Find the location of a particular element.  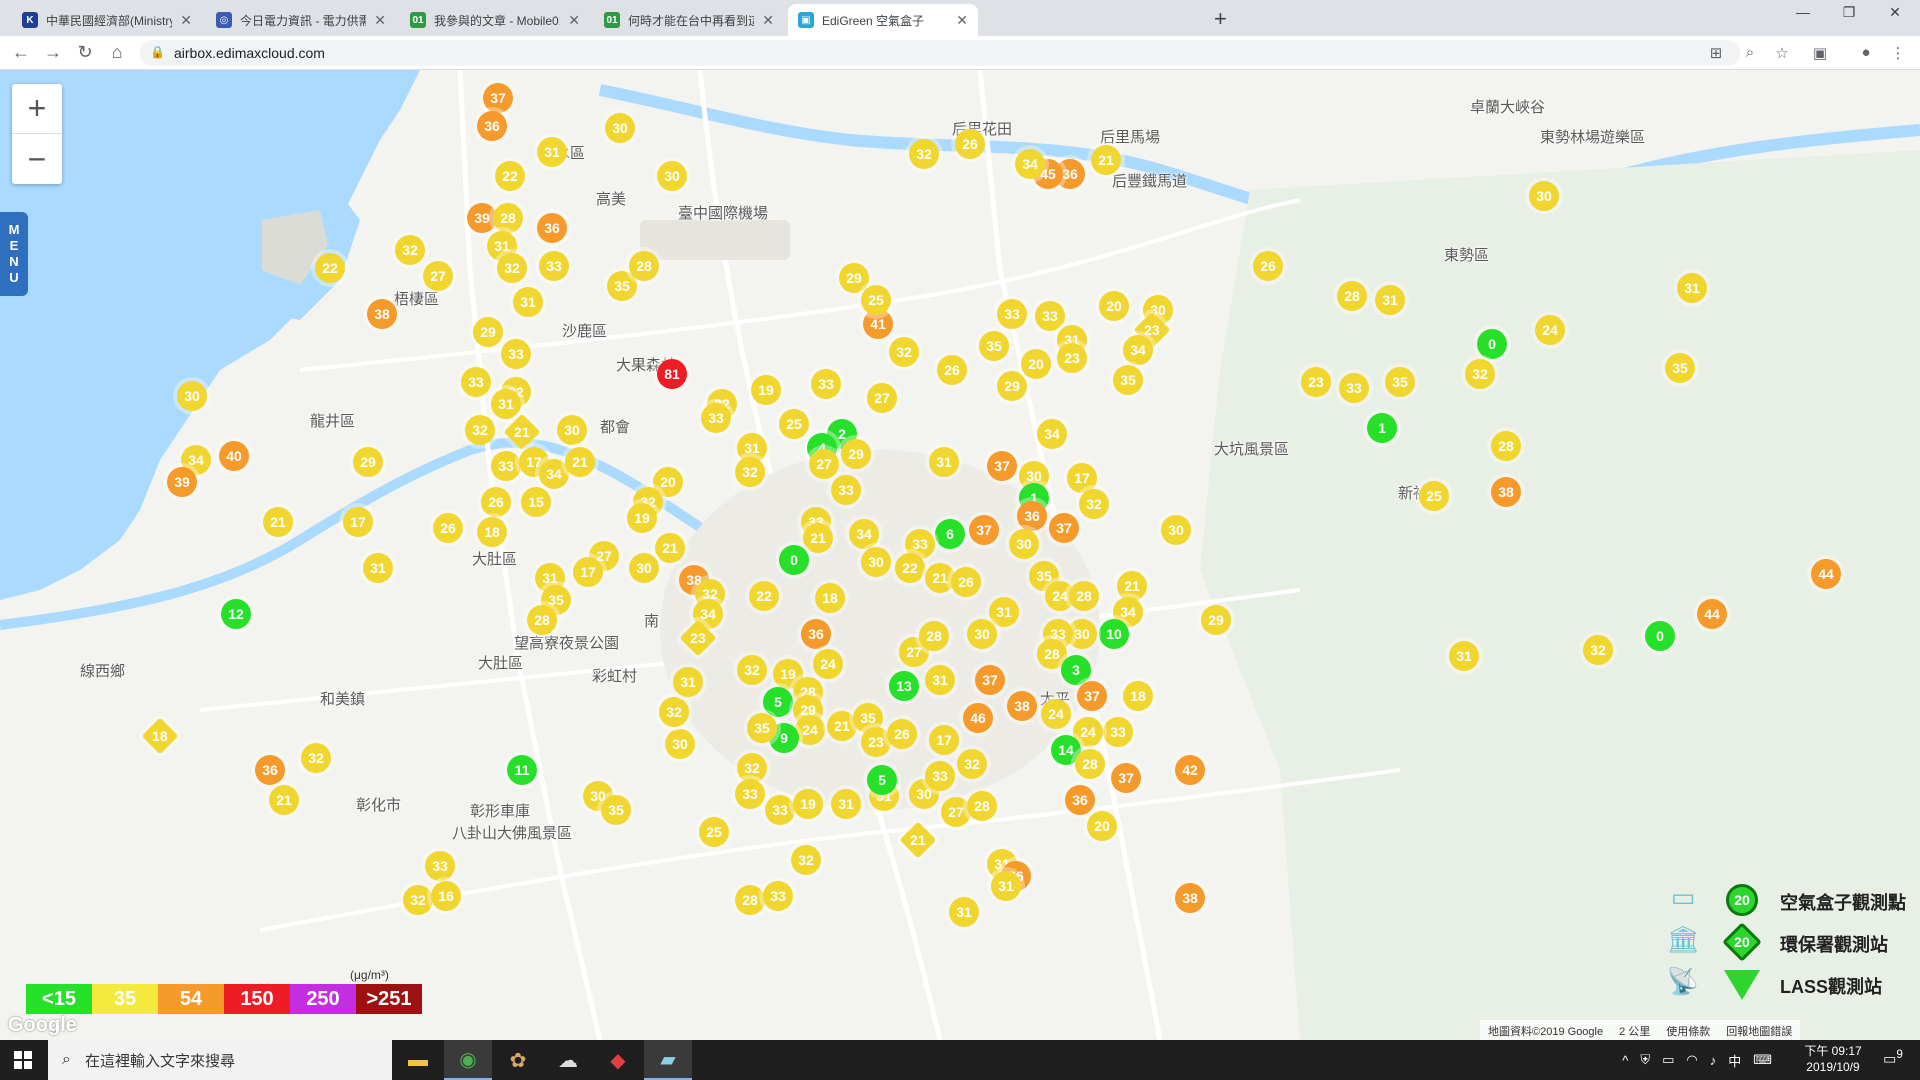

app-icon-3: ◆ is located at coordinates (618, 1060).